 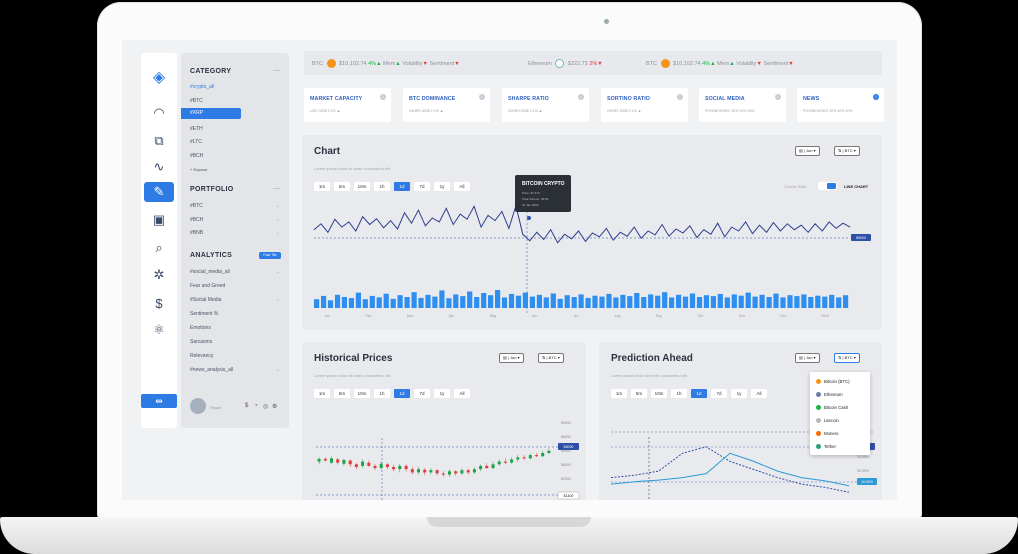 What do you see at coordinates (827, 421) in the screenshot?
I see `dropdown-option: Litecoin` at bounding box center [827, 421].